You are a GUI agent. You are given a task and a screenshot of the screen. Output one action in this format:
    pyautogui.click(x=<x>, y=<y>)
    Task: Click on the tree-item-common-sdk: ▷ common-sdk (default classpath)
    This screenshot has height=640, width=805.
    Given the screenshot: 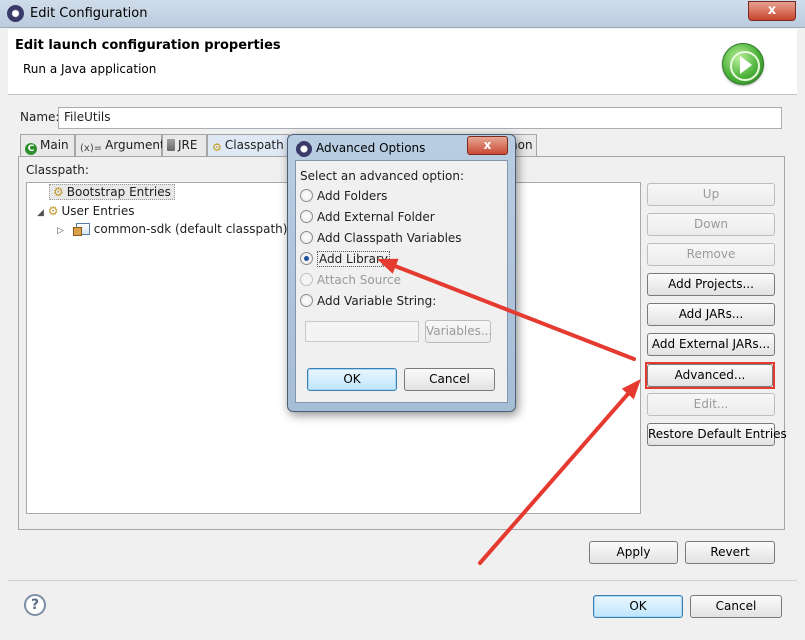 What is the action you would take?
    pyautogui.click(x=172, y=229)
    